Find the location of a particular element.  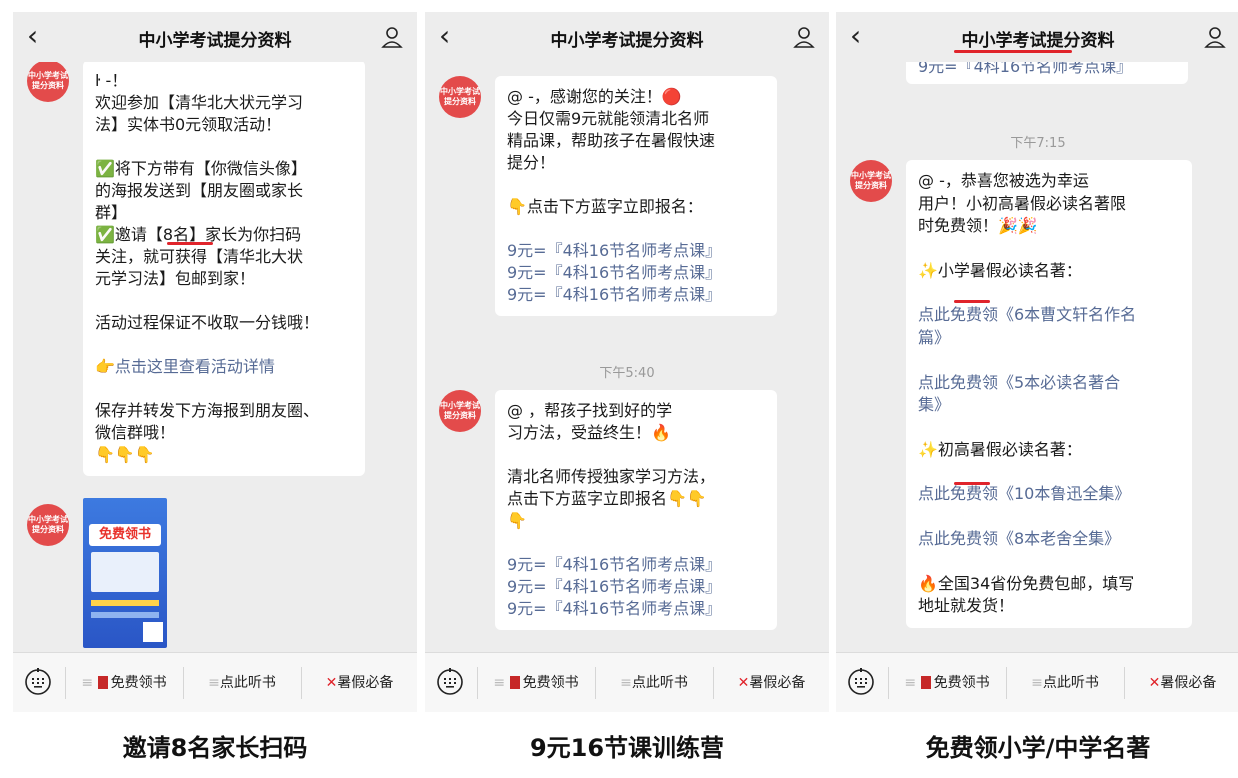

poster-title: 免费领书 is located at coordinates (125, 535).